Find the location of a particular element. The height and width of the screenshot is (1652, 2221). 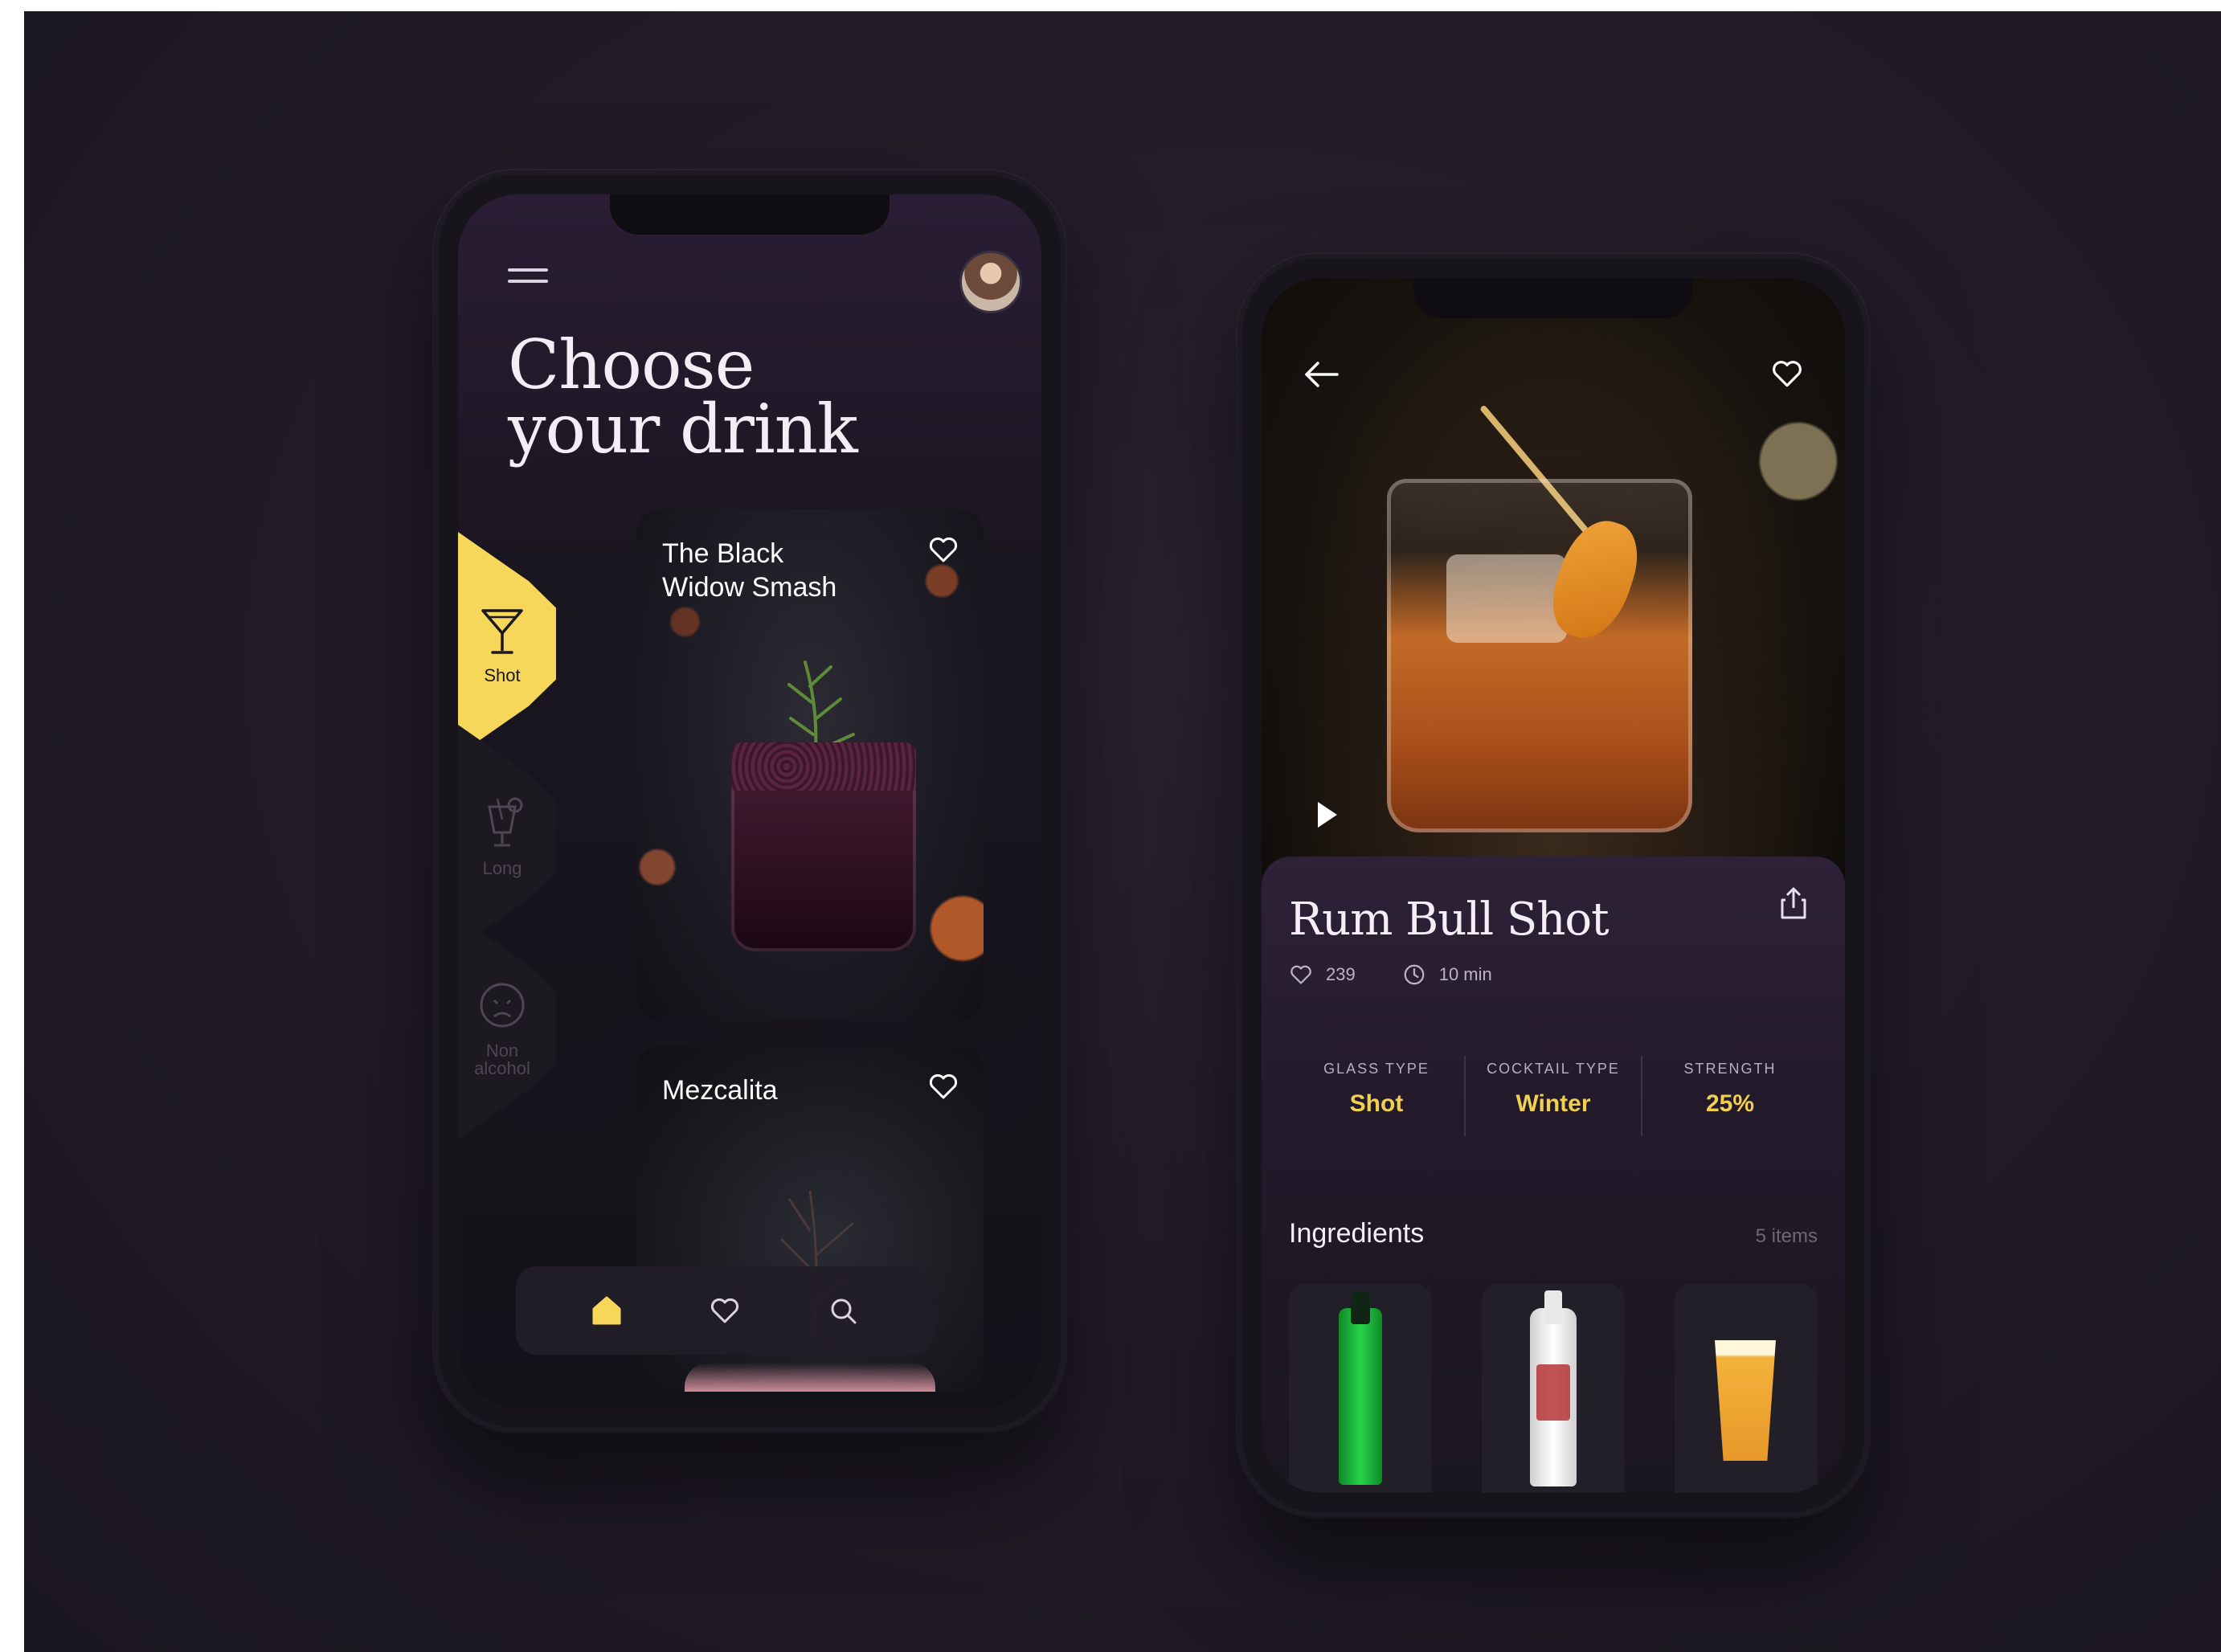

category-label: Non alcohol is located at coordinates (502, 1060).